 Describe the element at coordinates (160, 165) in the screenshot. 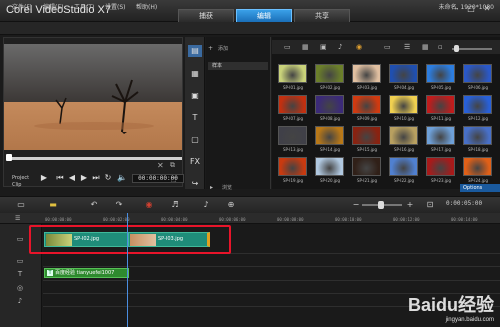

I see `mark-in-icon: ✕` at that location.